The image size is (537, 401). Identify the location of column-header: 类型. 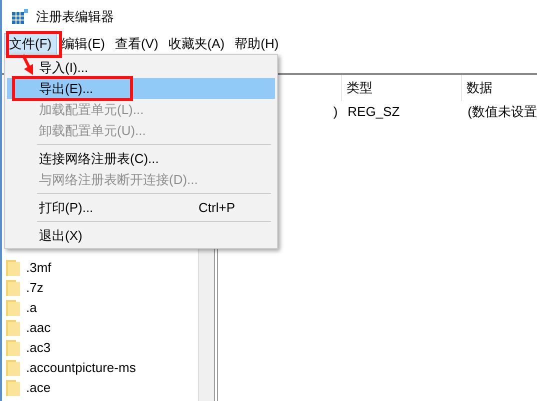
(402, 88).